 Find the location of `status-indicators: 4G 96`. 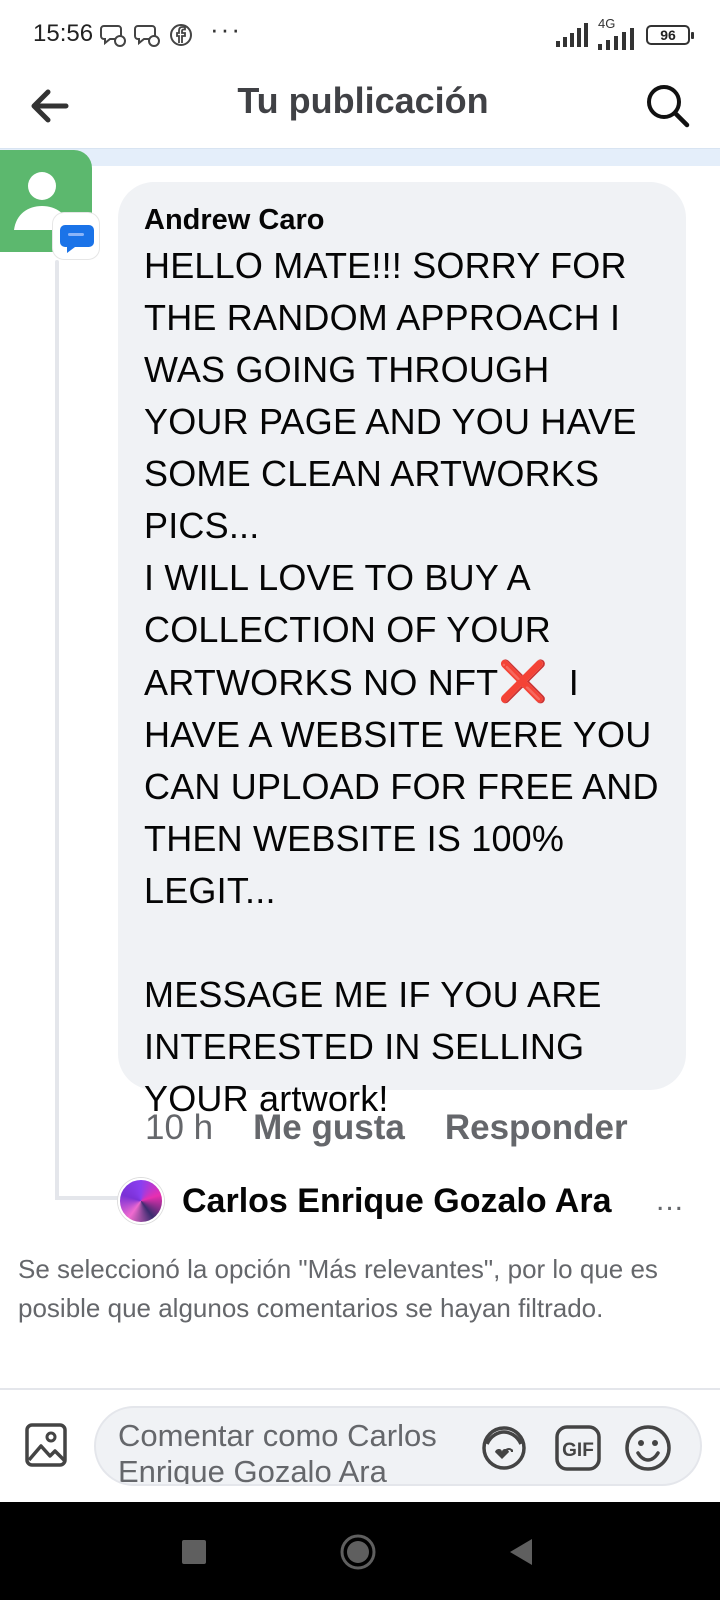

status-indicators: 4G 96 is located at coordinates (625, 33).